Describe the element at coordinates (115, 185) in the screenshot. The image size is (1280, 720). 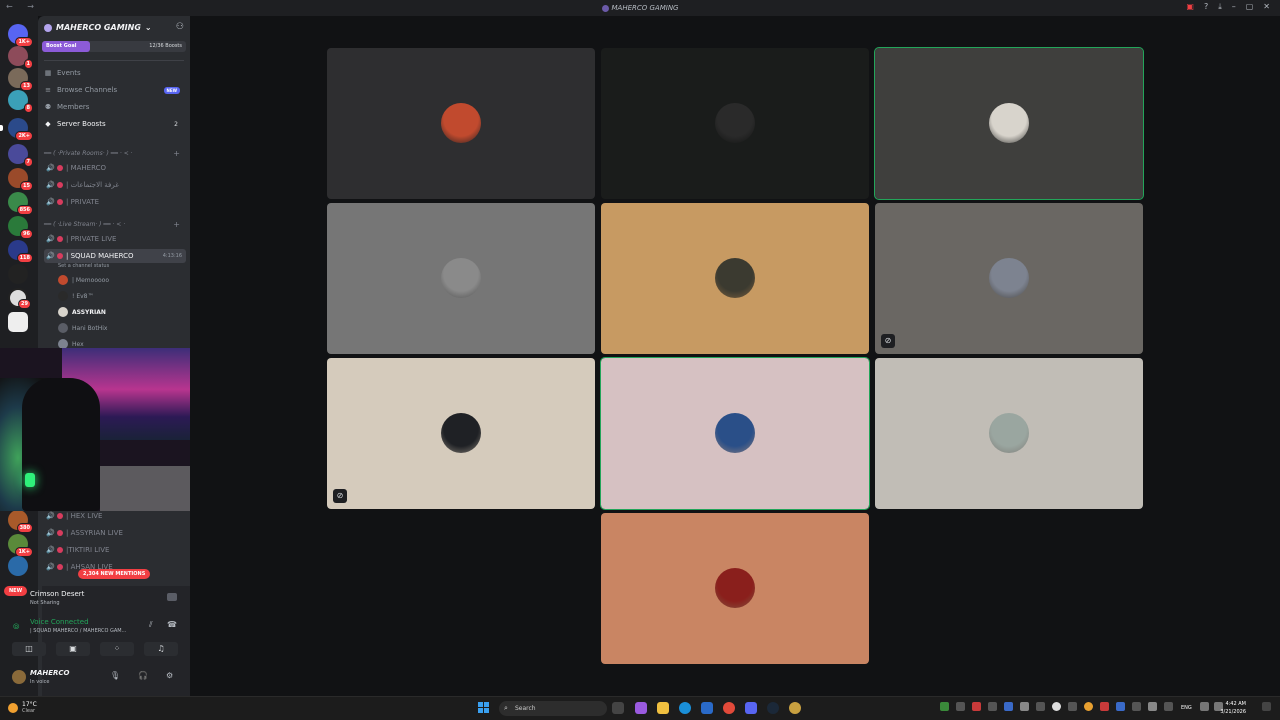
I see `voice-channel: 🔊 | غرفة الاجتماعات` at that location.